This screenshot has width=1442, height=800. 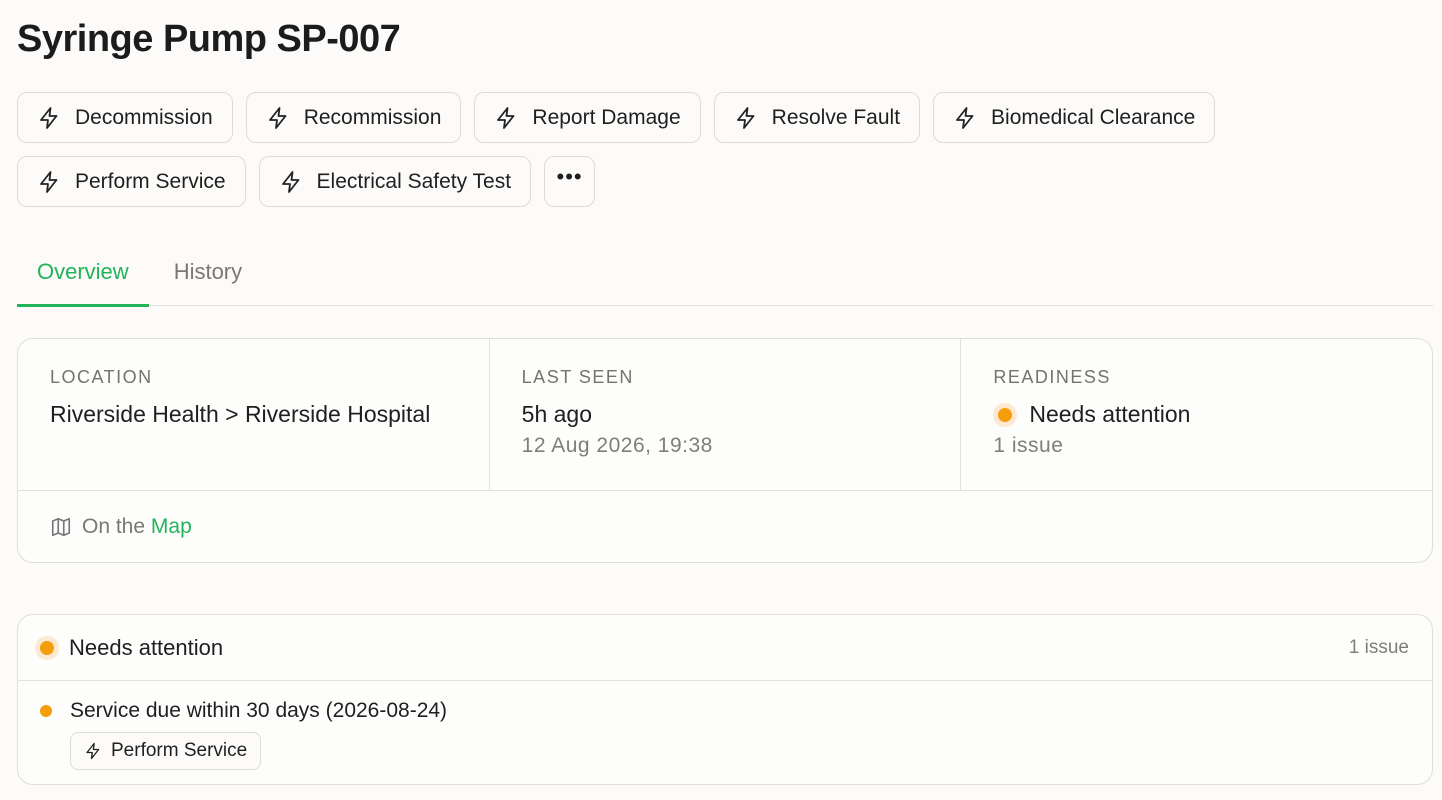 I want to click on report-damage-button: Report Damage, so click(x=587, y=117).